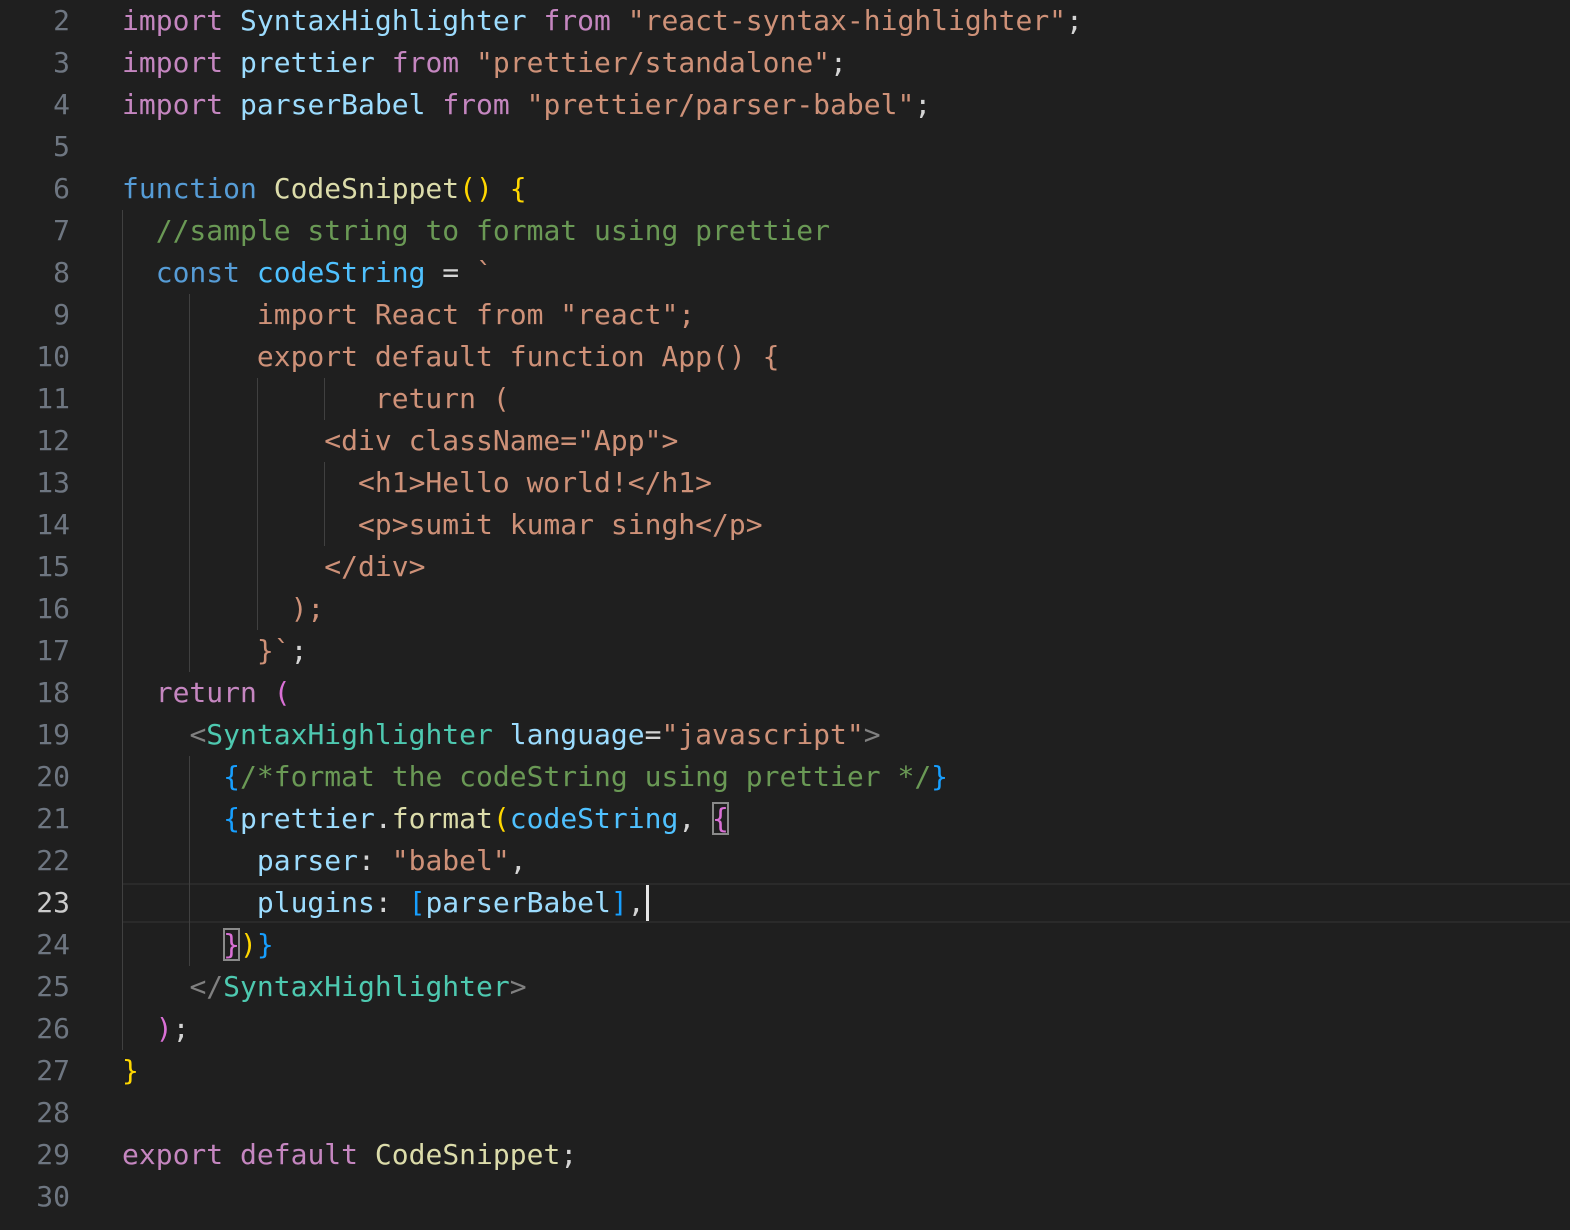 This screenshot has width=1570, height=1230. What do you see at coordinates (785, 1197) in the screenshot?
I see `code-line: 30` at bounding box center [785, 1197].